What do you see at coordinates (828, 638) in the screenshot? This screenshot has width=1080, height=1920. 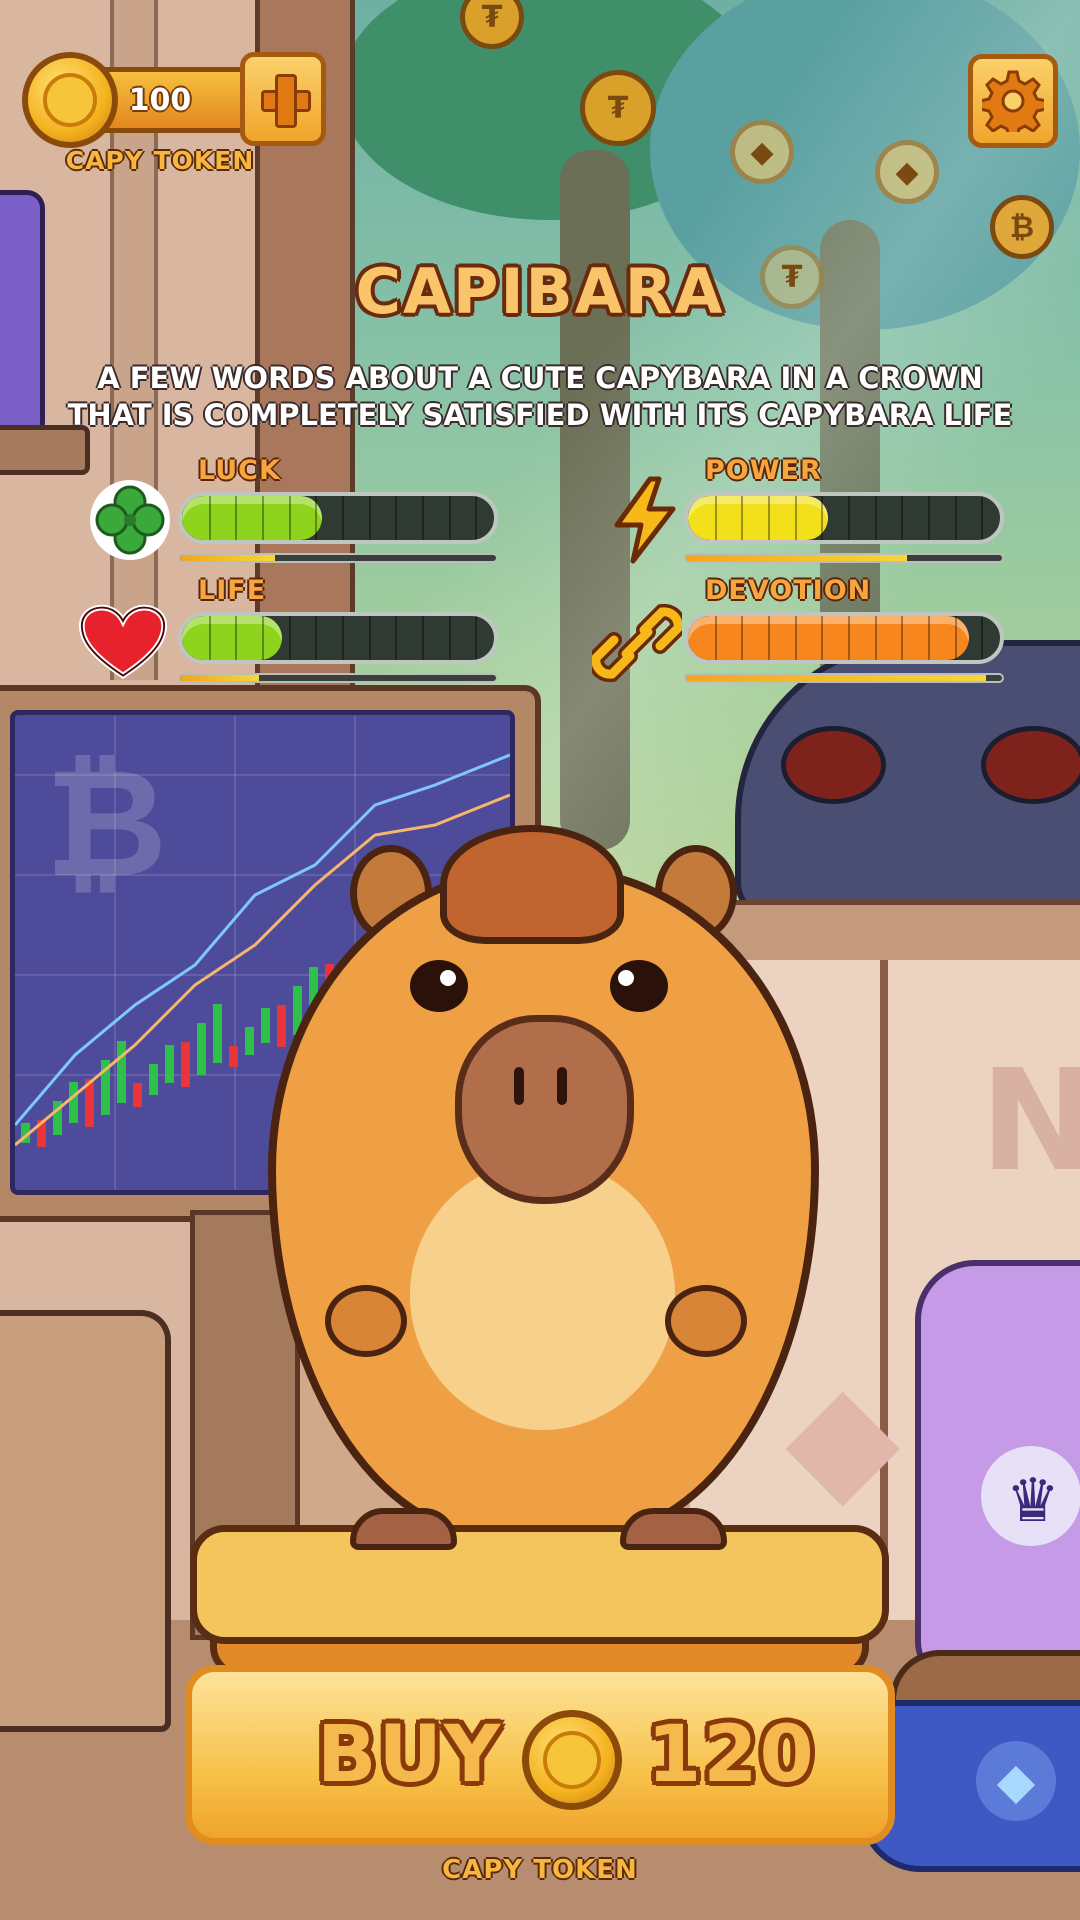 I see `devotion-bar-fill` at bounding box center [828, 638].